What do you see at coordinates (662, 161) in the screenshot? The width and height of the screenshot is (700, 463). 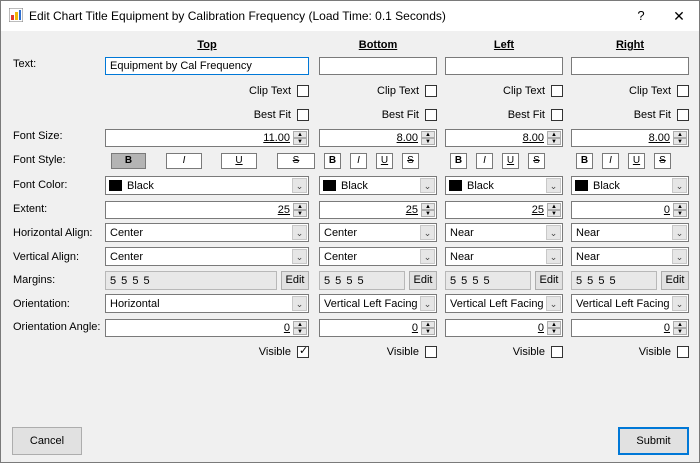 I see `strike-button-right: S` at bounding box center [662, 161].